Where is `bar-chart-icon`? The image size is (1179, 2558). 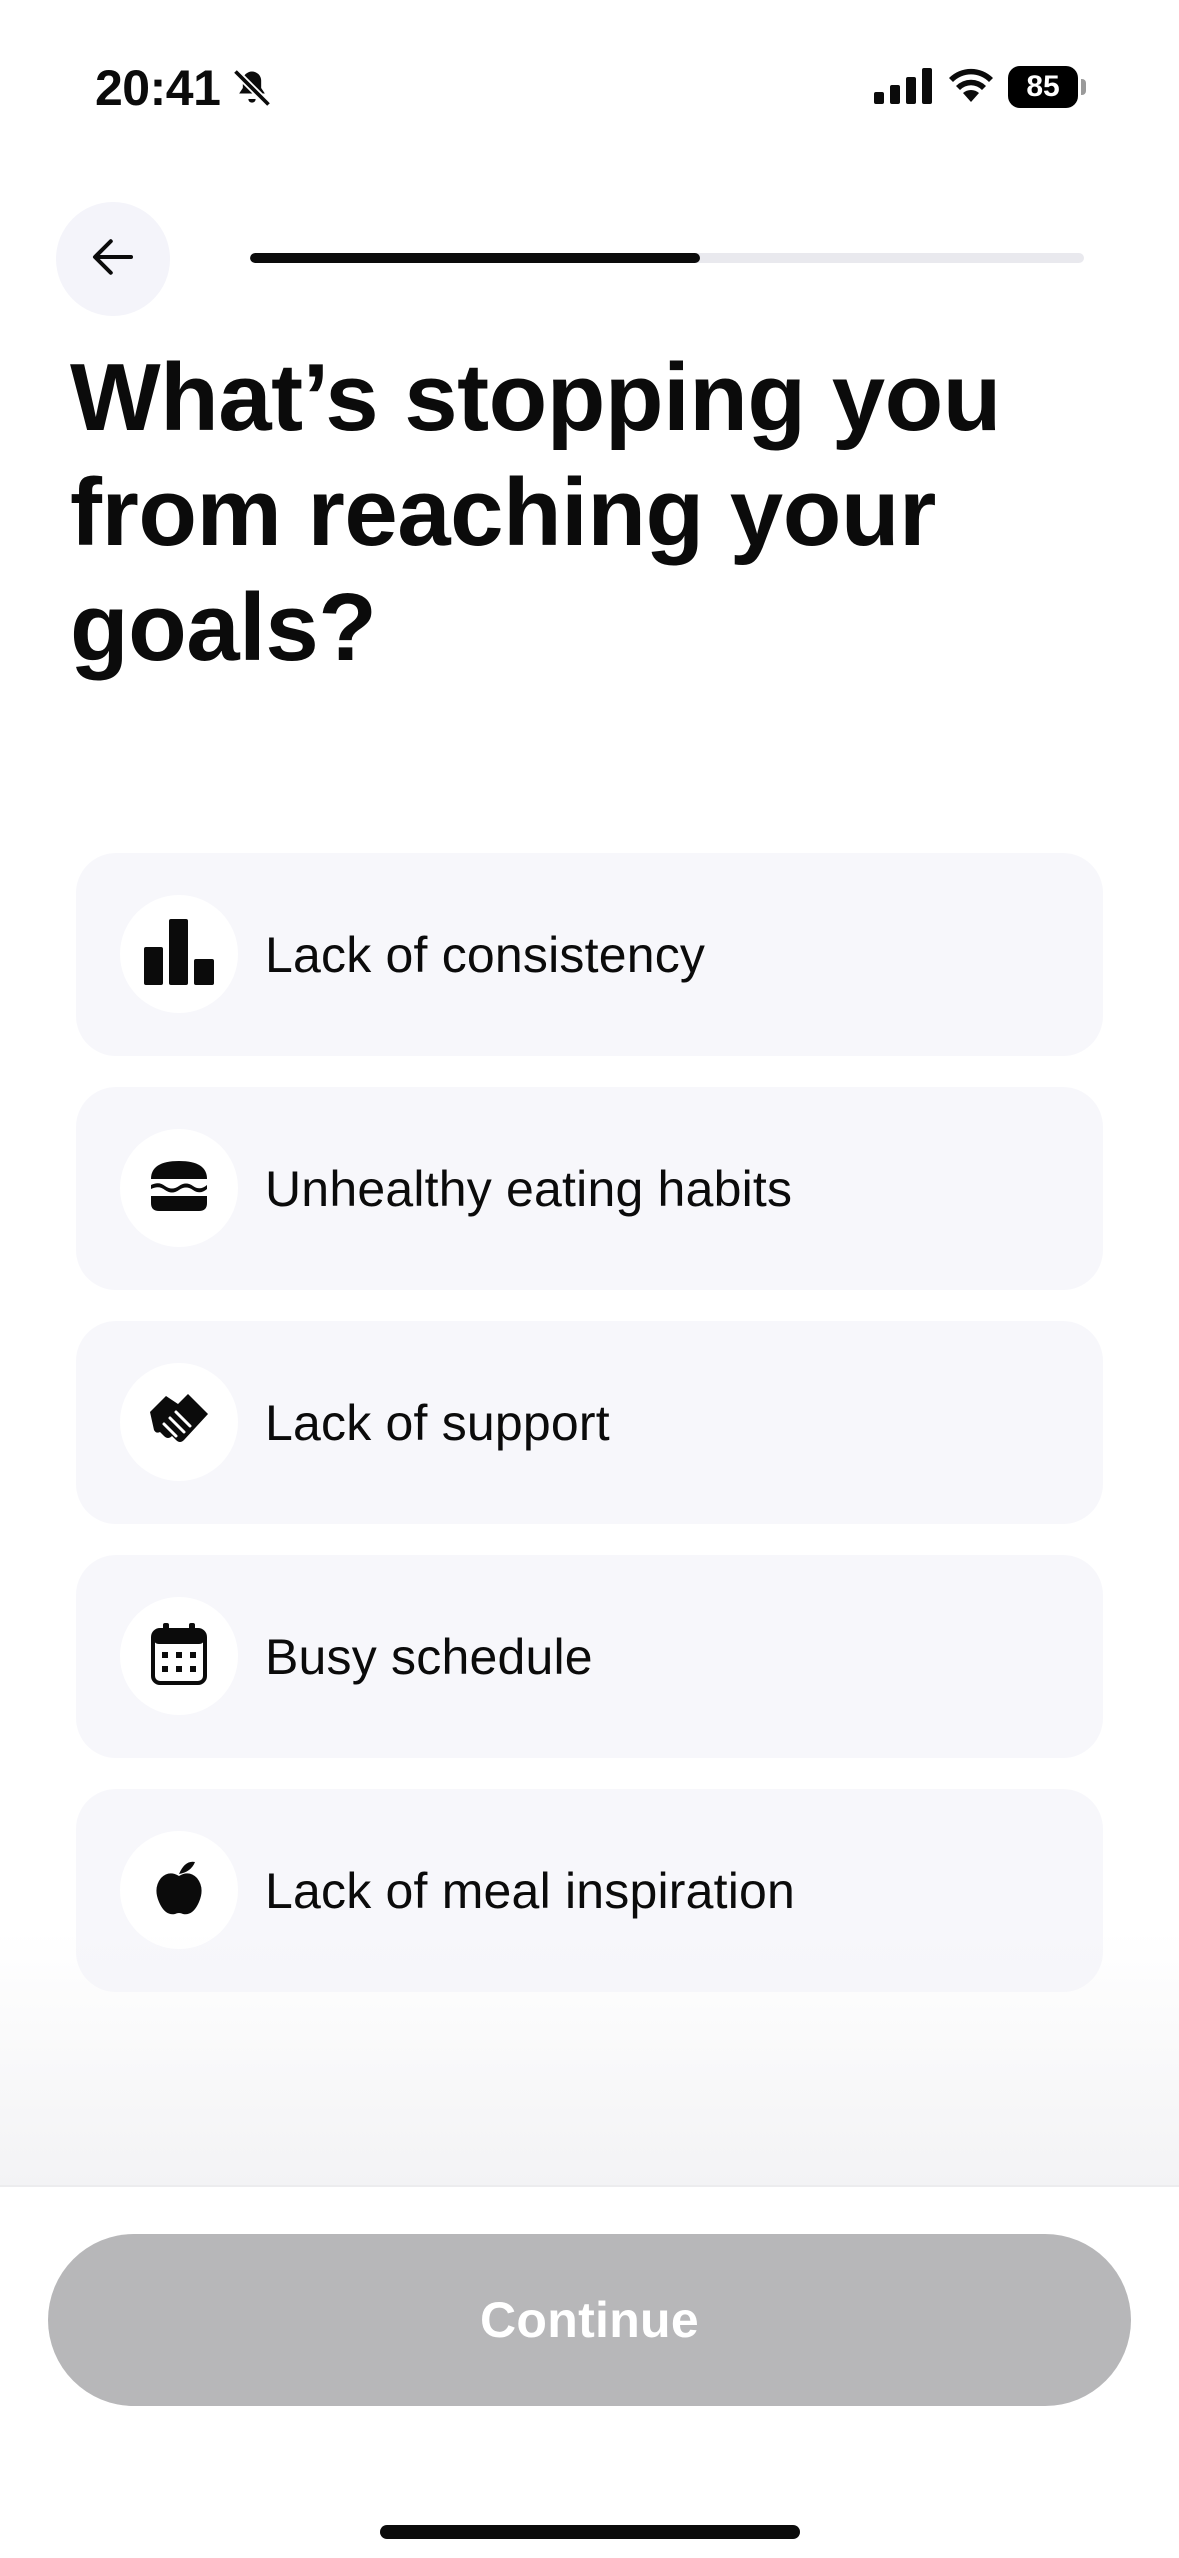
bar-chart-icon is located at coordinates (179, 954).